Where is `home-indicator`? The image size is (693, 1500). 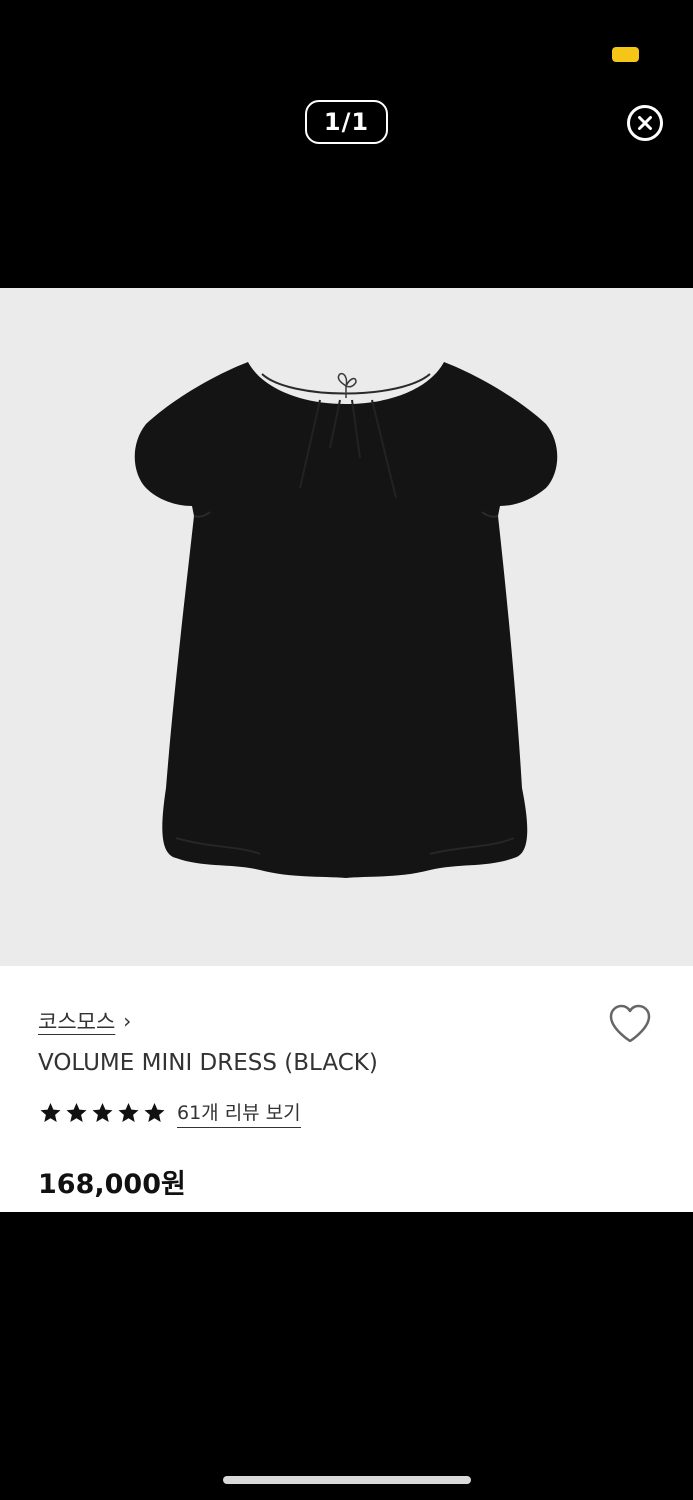
home-indicator is located at coordinates (347, 1480).